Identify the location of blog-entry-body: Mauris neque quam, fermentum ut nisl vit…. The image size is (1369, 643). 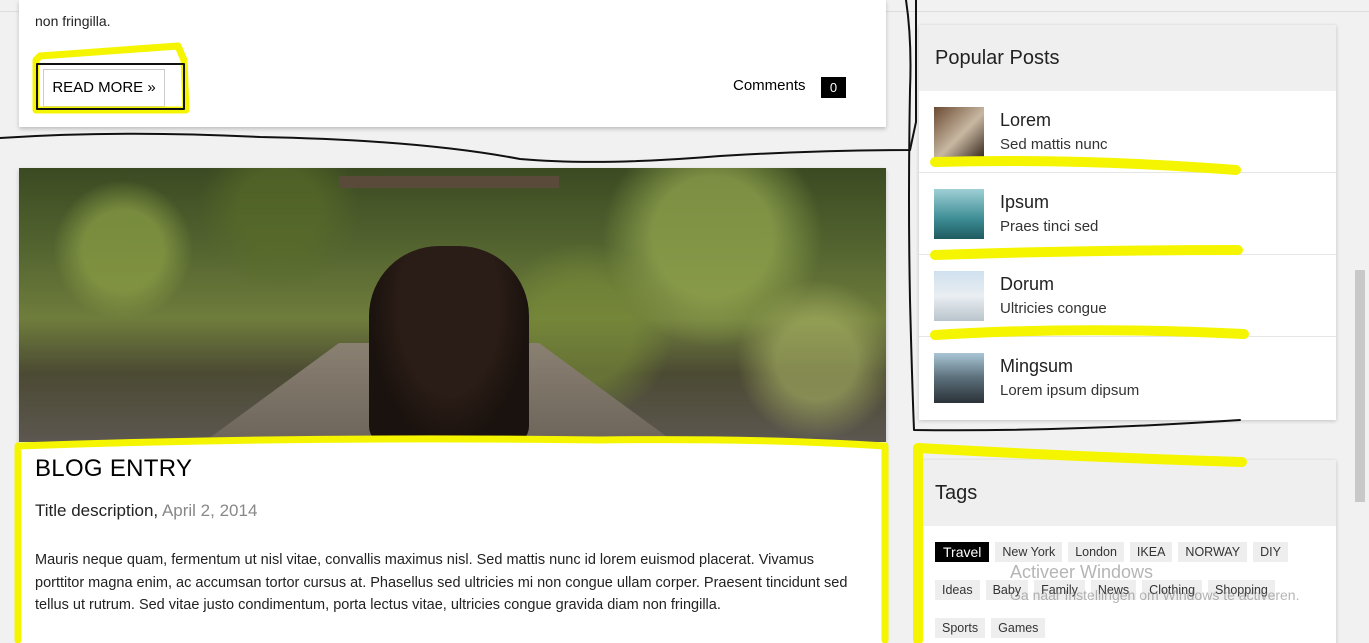
(441, 582).